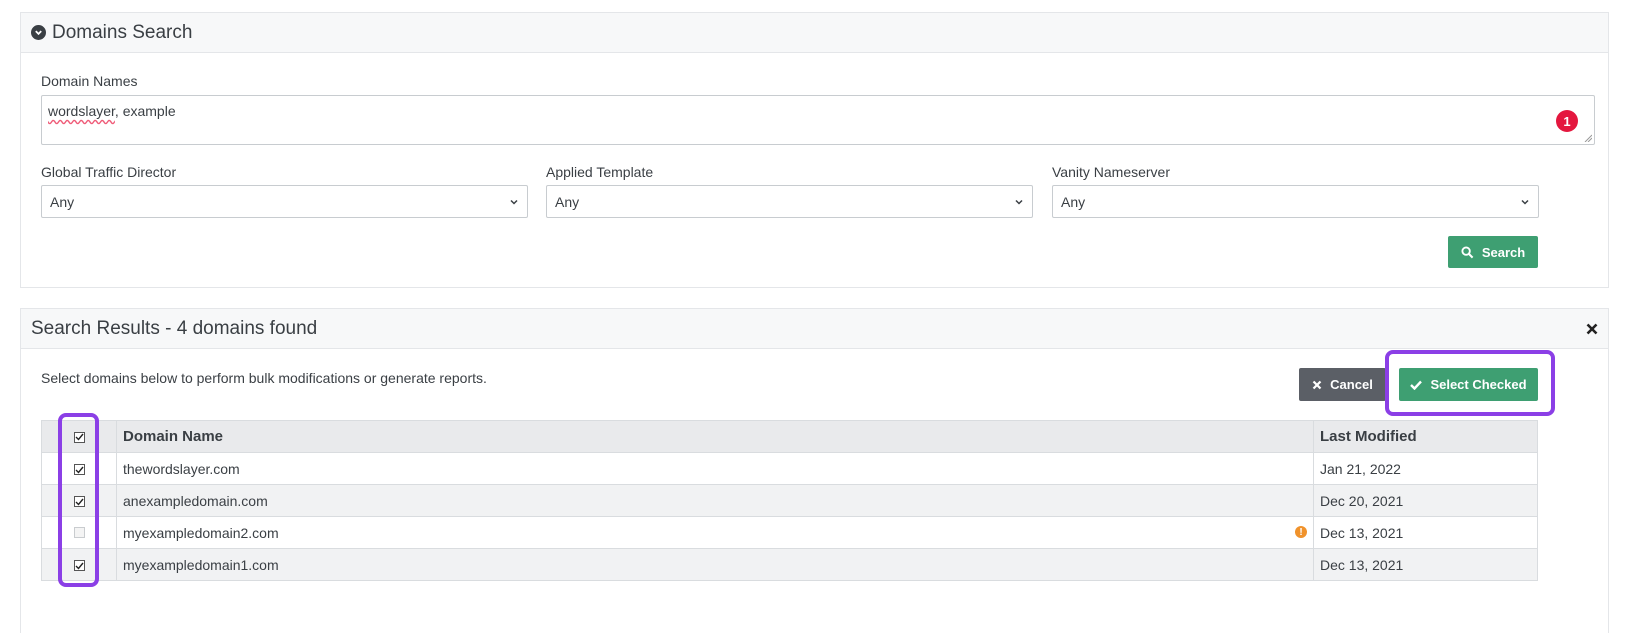  What do you see at coordinates (1351, 384) in the screenshot?
I see `cancel-button-label: Cancel` at bounding box center [1351, 384].